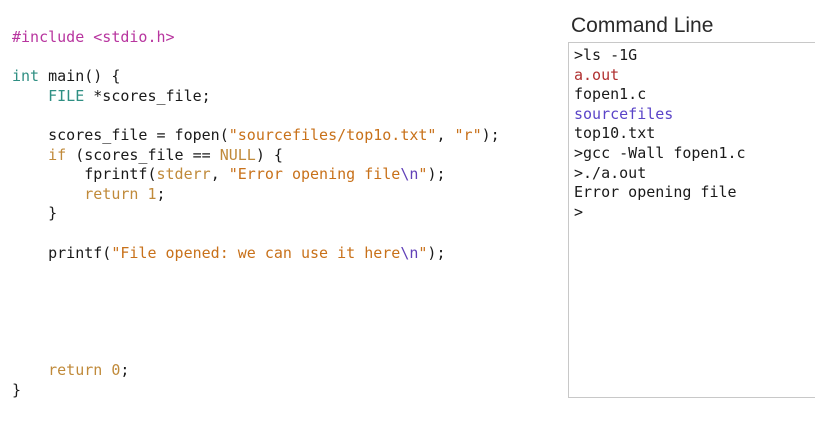 The width and height of the screenshot is (815, 442). What do you see at coordinates (62, 252) in the screenshot?
I see `code-token: printf(` at bounding box center [62, 252].